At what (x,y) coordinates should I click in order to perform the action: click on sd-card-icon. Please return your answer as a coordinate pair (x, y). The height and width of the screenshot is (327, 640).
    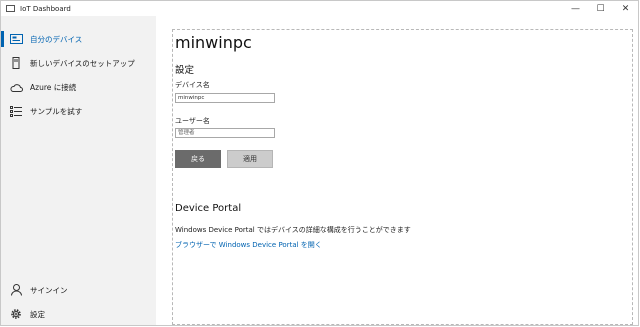
    Looking at the image, I should click on (16, 63).